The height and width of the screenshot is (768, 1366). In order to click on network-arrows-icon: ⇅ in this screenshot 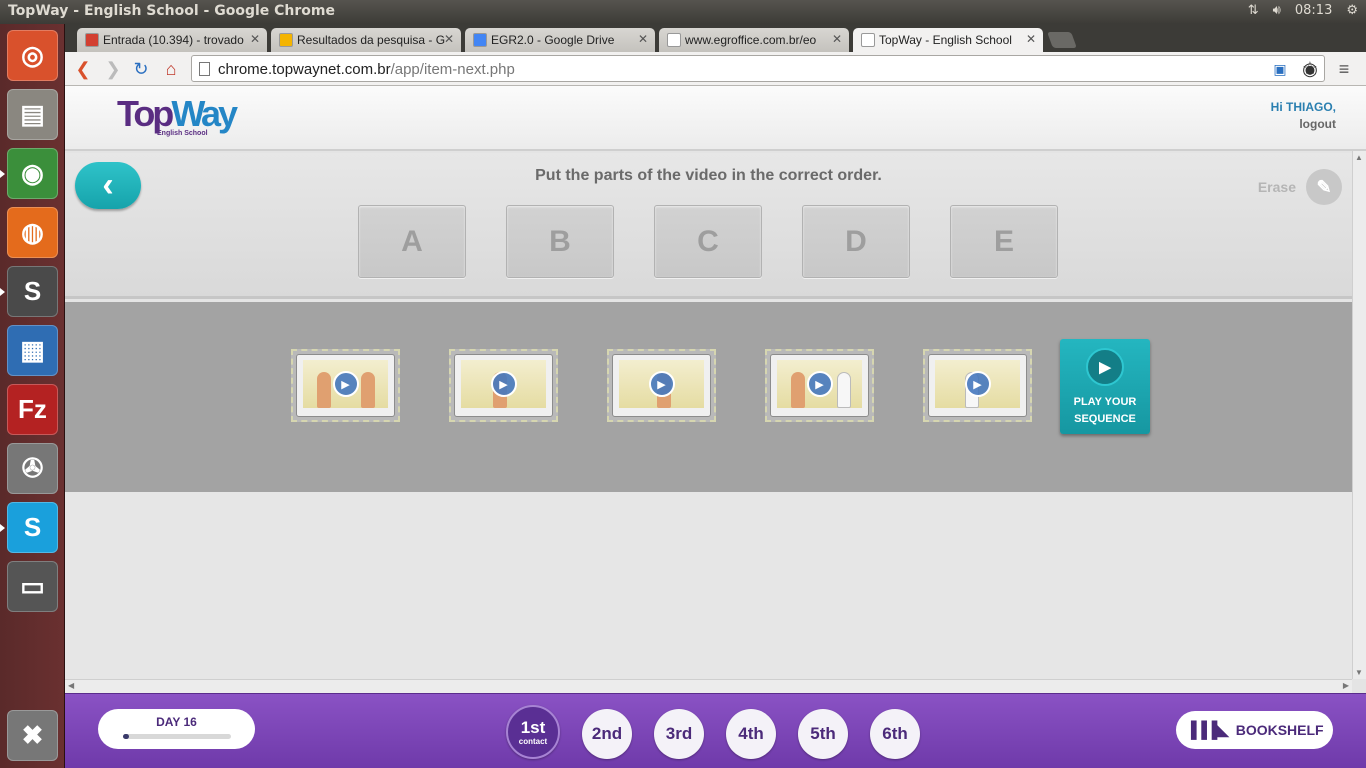, I will do `click(1253, 10)`.